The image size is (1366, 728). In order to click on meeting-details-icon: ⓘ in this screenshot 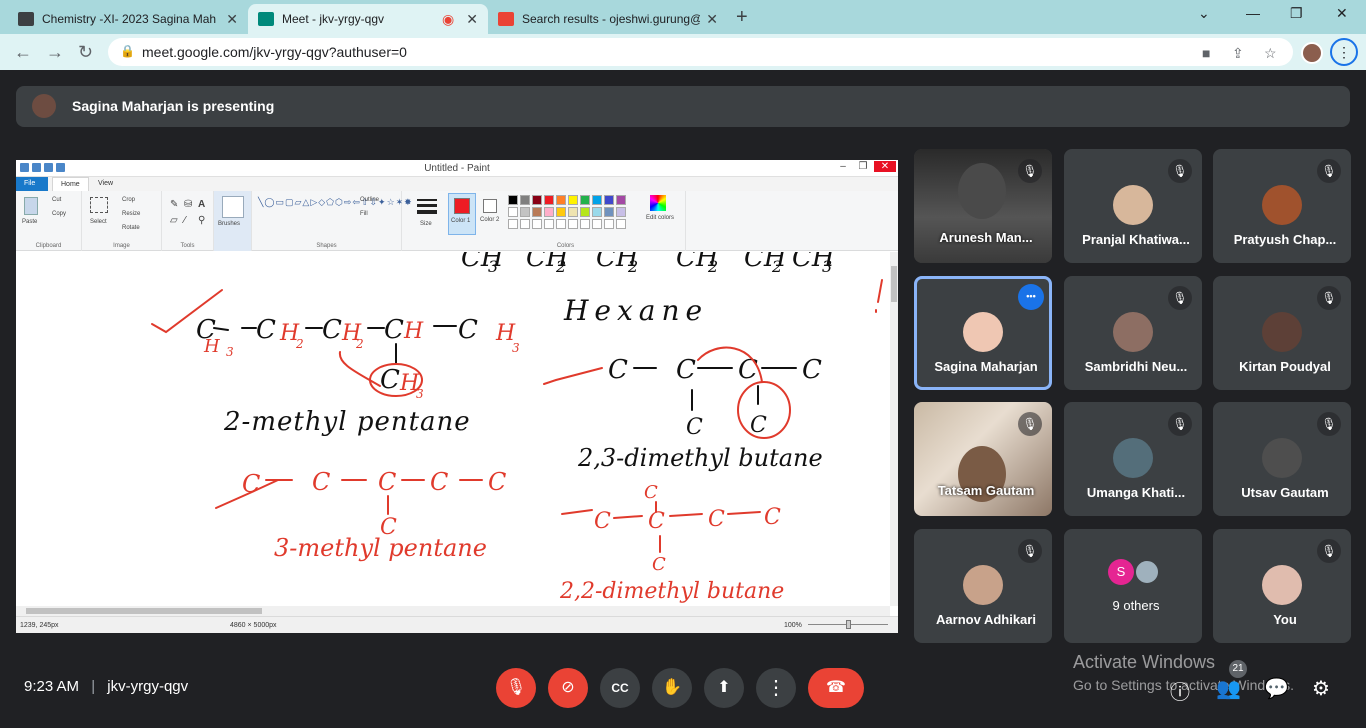, I will do `click(1180, 690)`.